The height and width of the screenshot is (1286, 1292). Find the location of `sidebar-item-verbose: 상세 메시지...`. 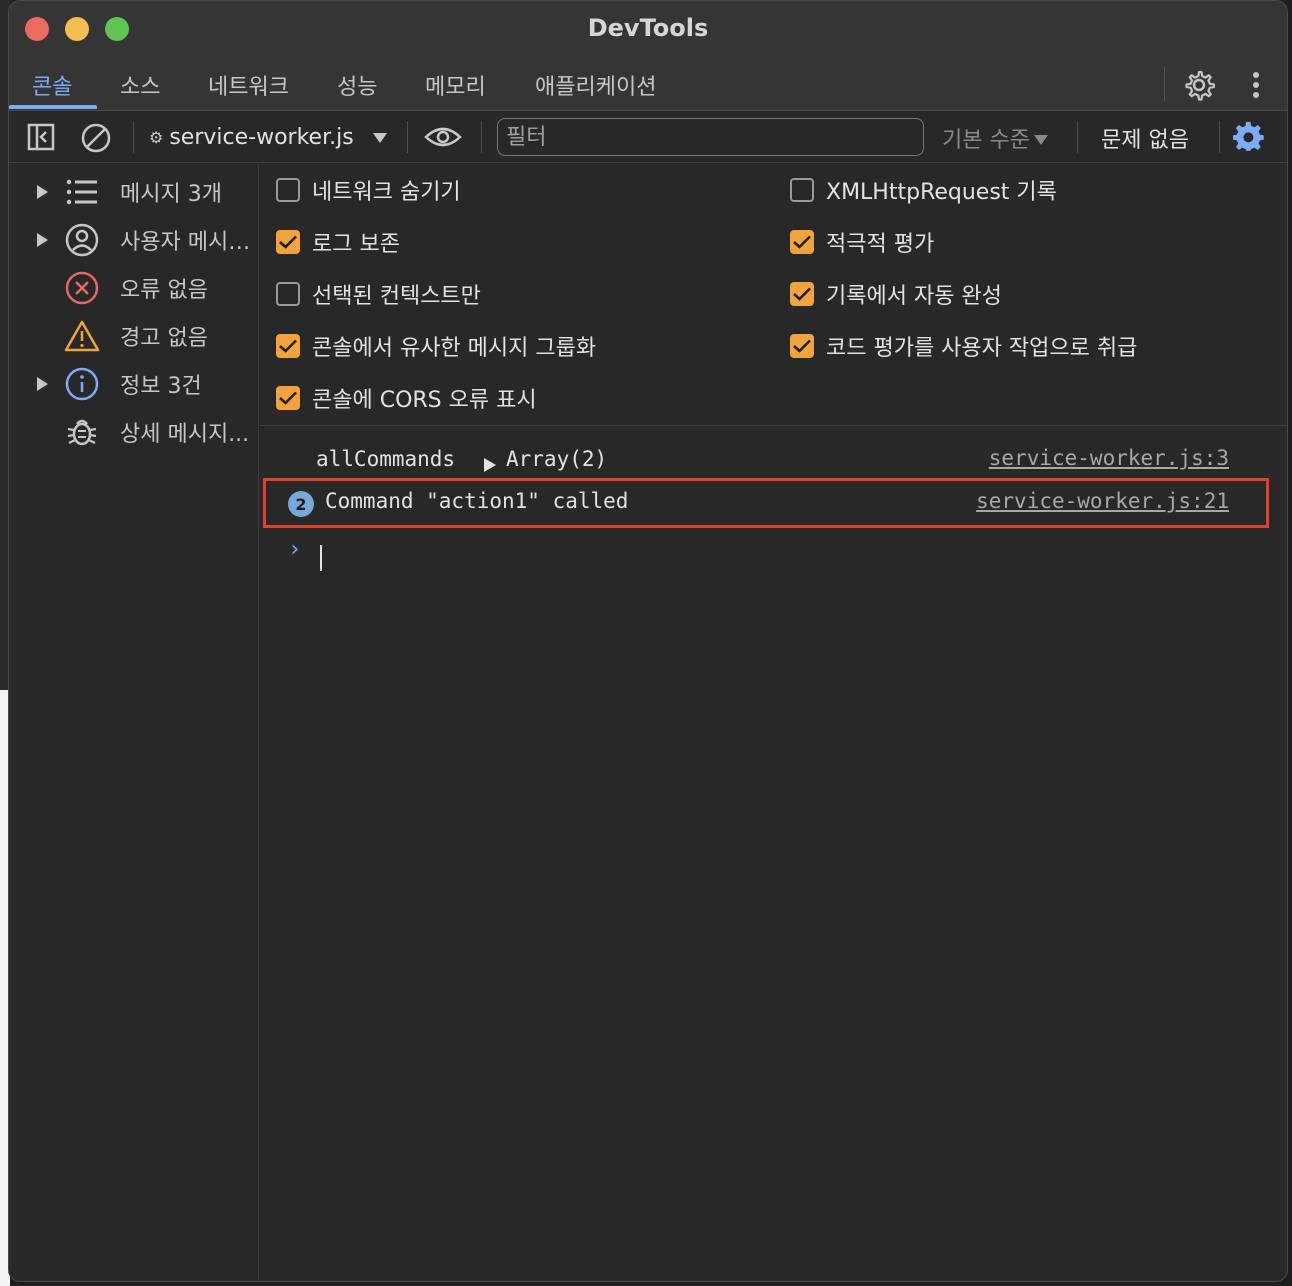

sidebar-item-verbose: 상세 메시지... is located at coordinates (134, 432).